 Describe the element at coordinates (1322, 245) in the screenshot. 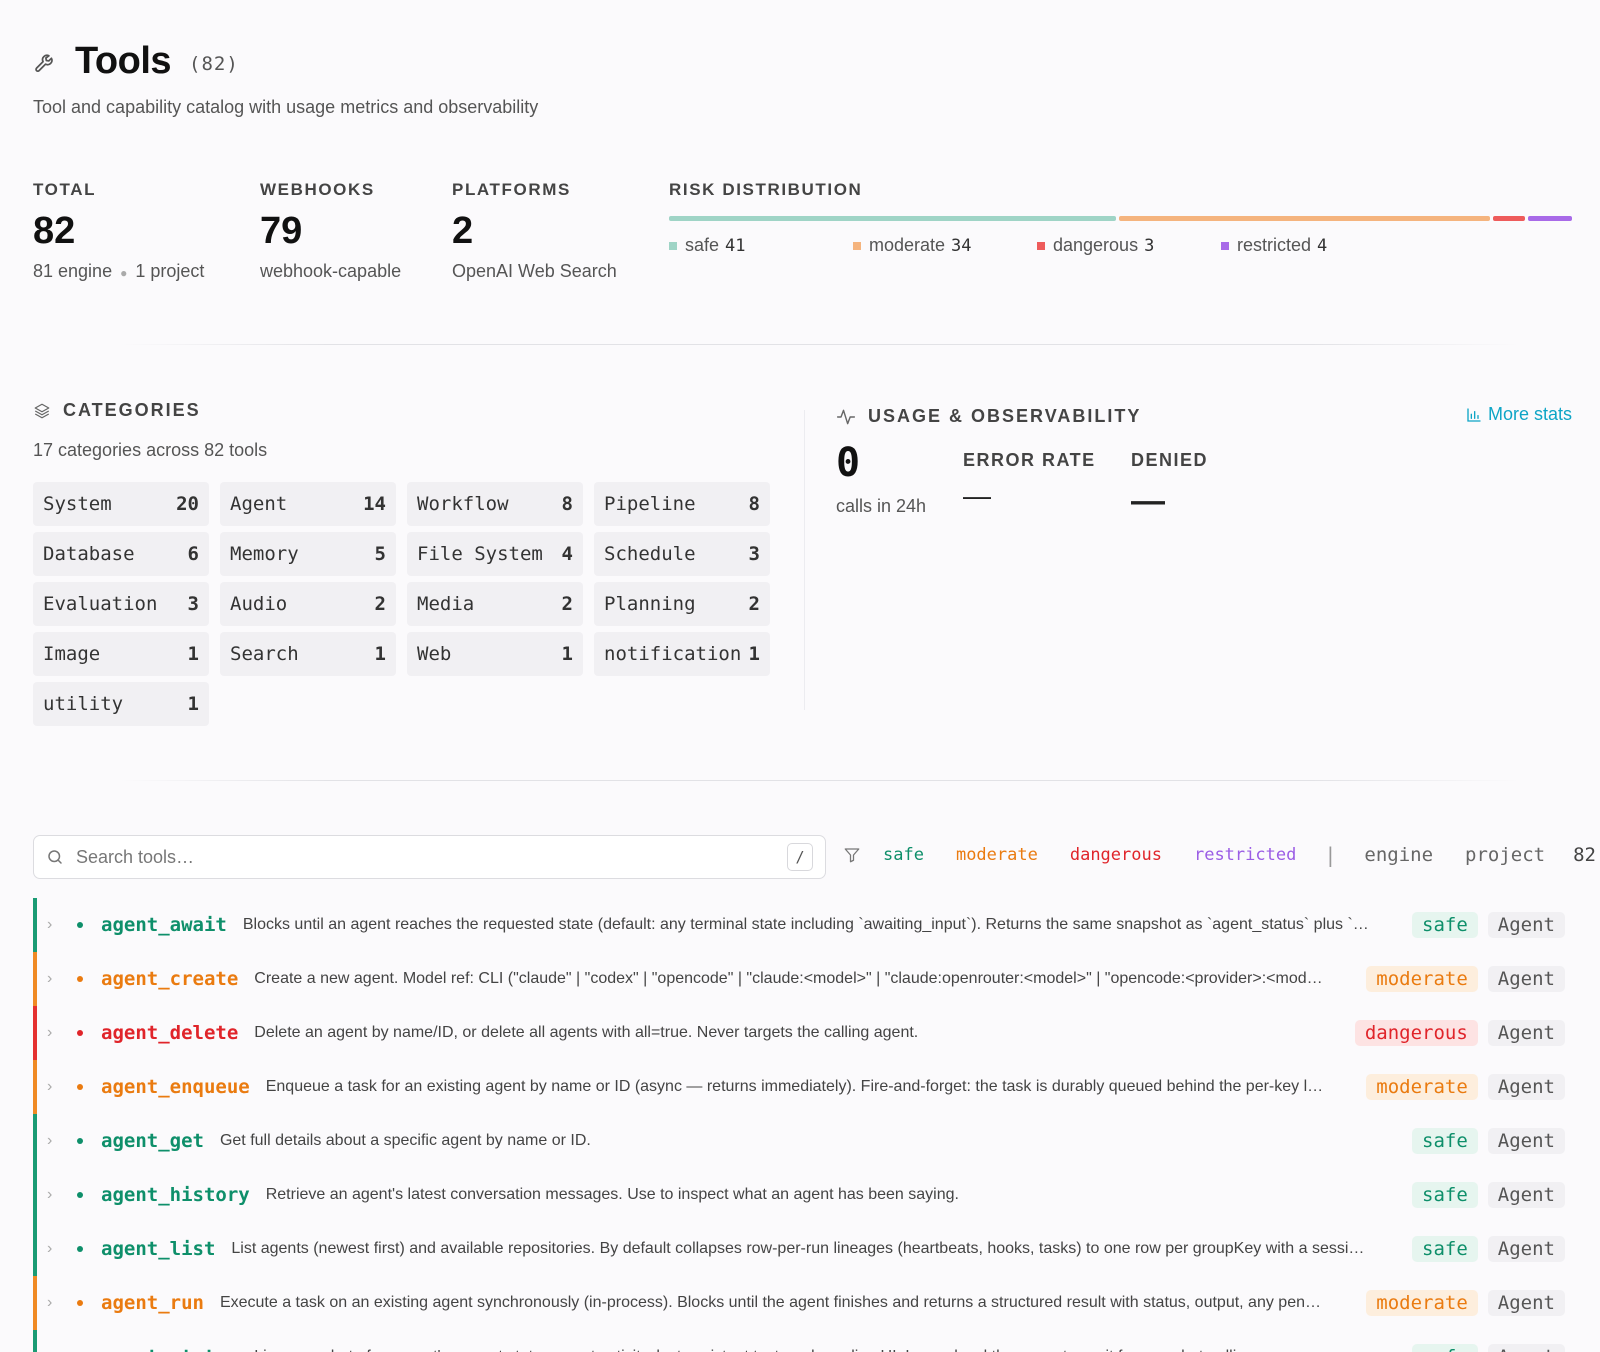

I see `legend-count: 4` at that location.